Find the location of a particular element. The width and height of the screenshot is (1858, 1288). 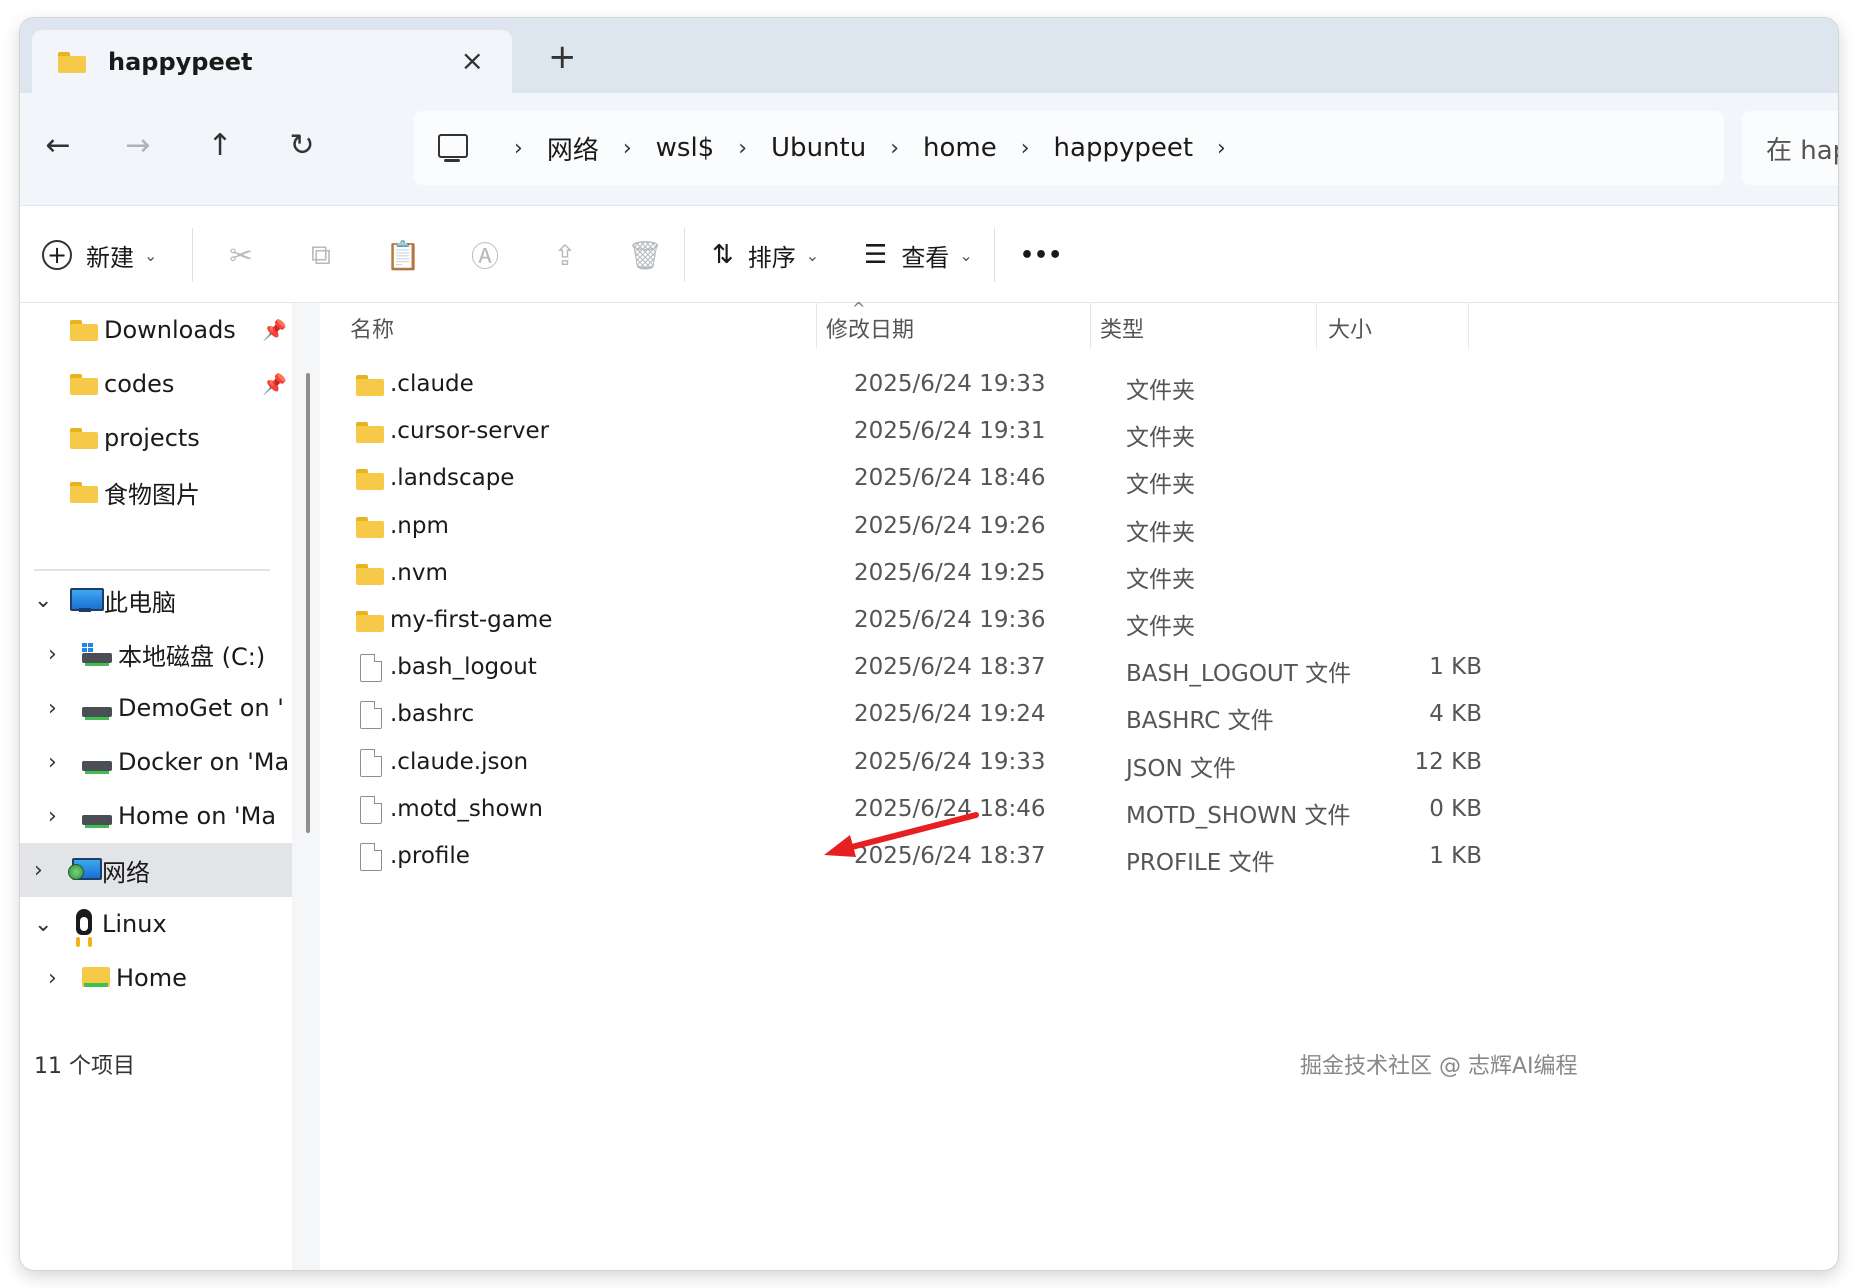

forward-button: → is located at coordinates (138, 145).